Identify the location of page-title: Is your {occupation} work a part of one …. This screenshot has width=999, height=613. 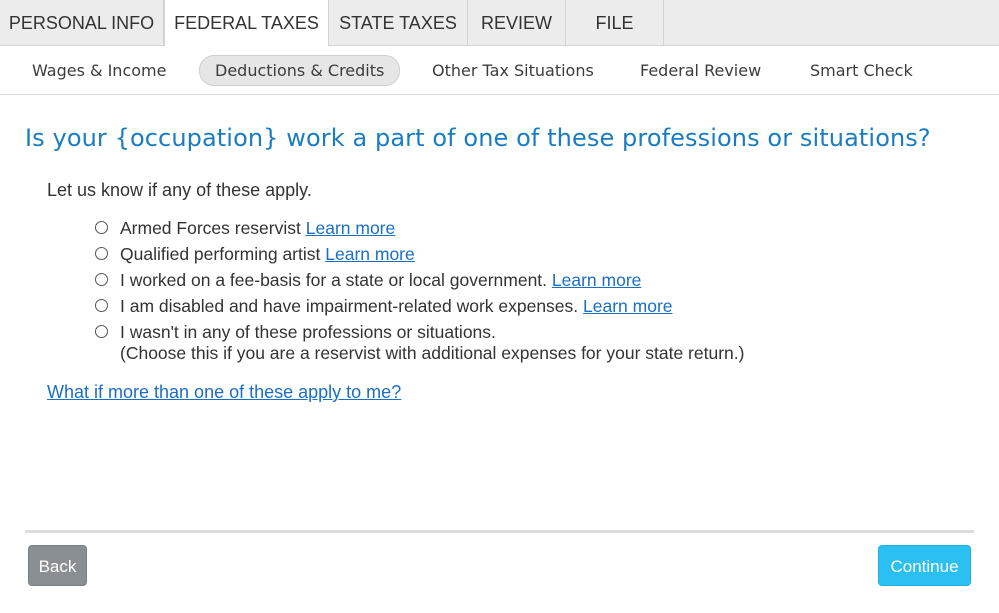
(478, 138).